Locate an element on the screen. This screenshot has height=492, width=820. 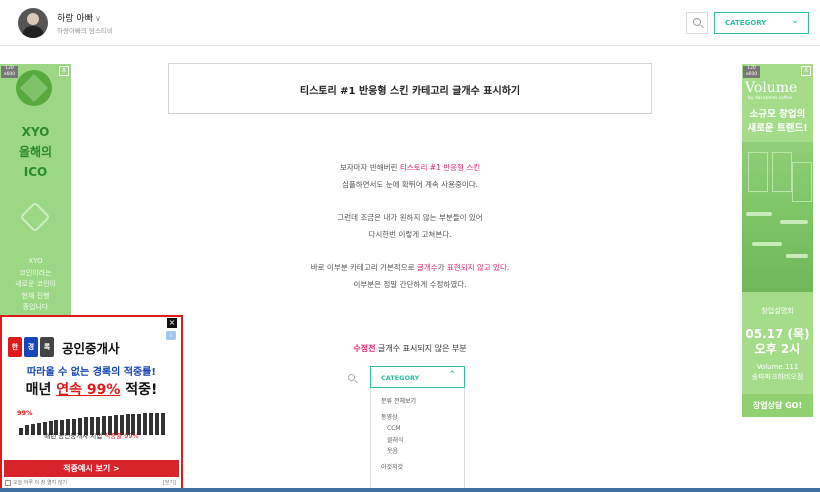
category-dropdown: CATEGORY ⌄ is located at coordinates (761, 23).